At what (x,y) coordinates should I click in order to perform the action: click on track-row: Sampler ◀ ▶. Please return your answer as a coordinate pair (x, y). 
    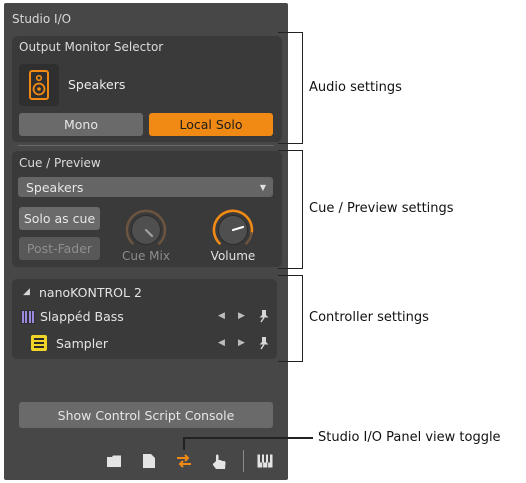
    Looking at the image, I should click on (145, 343).